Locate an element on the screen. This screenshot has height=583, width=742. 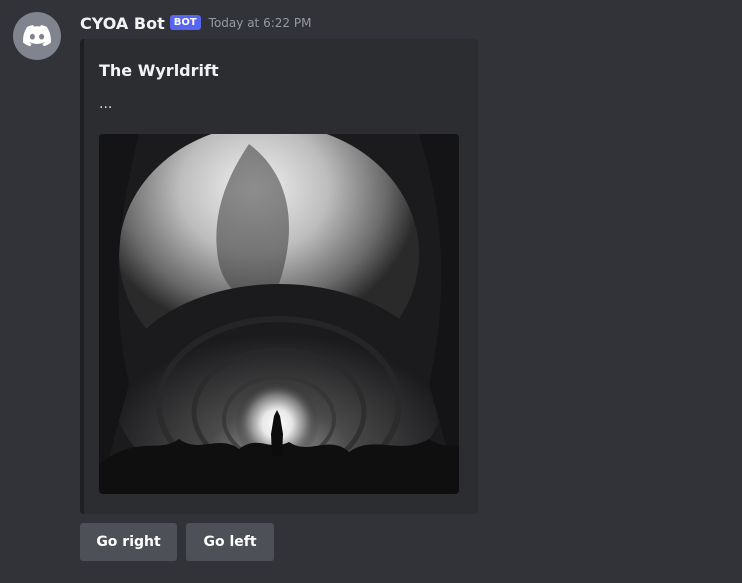
message-header: CYOA Bot BOT Today at 6:22 PM is located at coordinates (195, 23).